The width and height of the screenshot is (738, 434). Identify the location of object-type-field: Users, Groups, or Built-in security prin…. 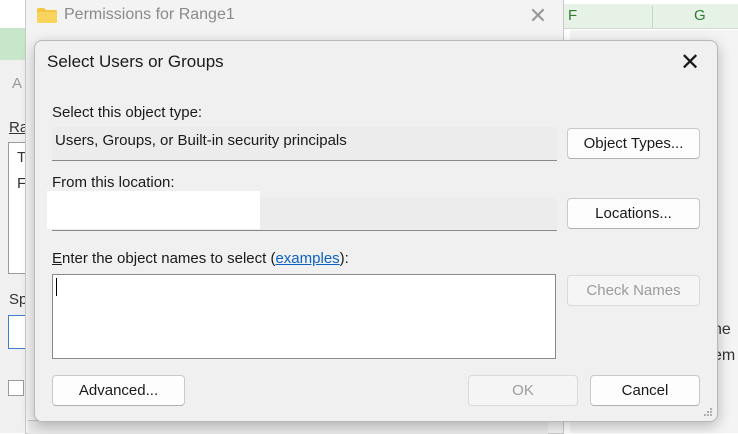
(304, 144).